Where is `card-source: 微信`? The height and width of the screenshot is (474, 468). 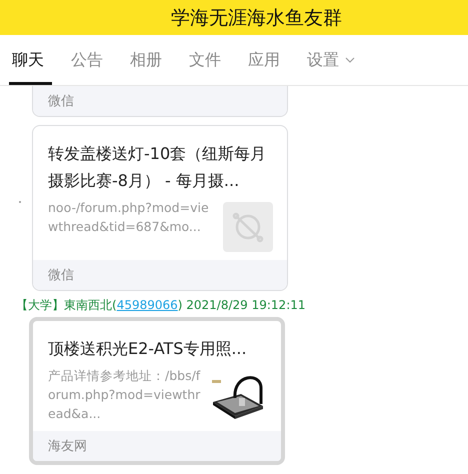
card-source: 微信 is located at coordinates (160, 275).